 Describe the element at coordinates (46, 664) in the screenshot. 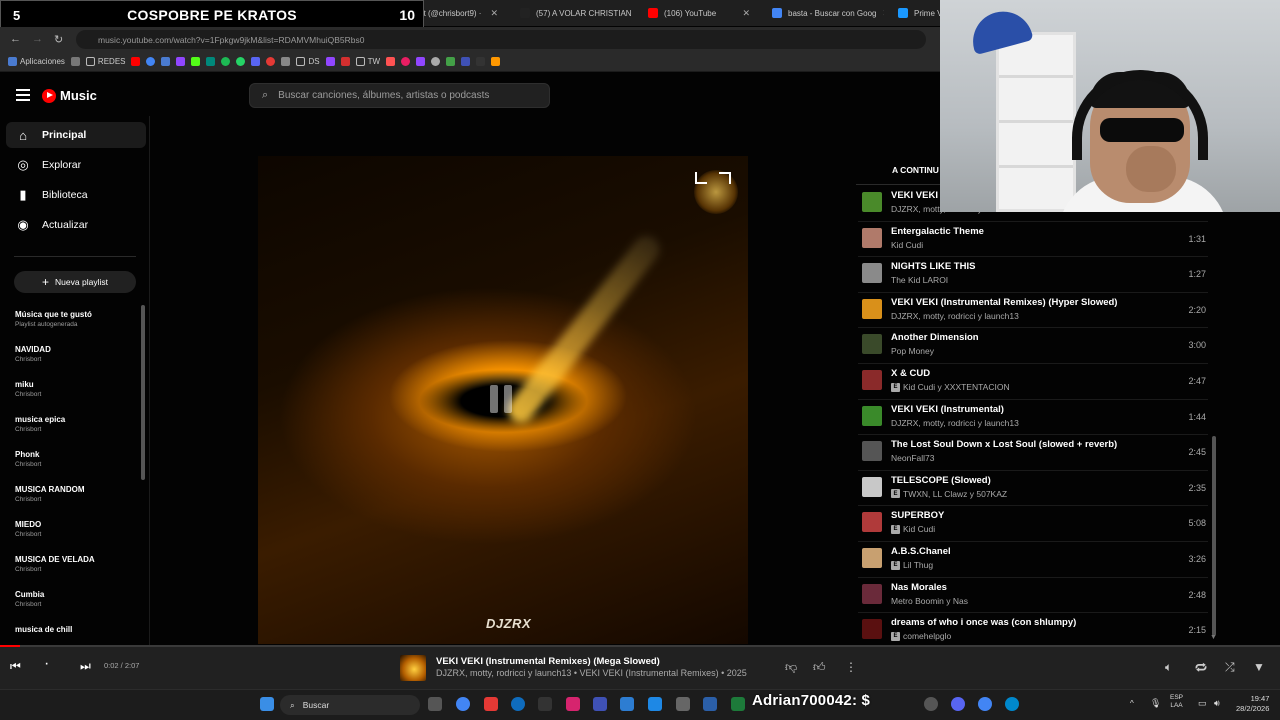

I see `play-pause-icon: ·` at that location.